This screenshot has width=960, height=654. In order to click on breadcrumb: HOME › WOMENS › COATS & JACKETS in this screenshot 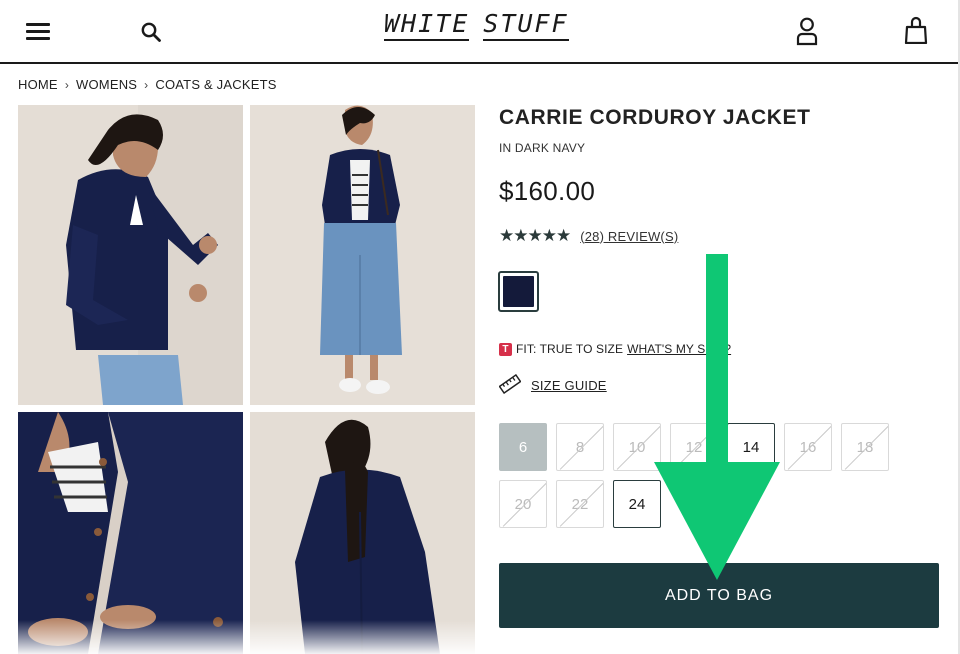, I will do `click(147, 84)`.